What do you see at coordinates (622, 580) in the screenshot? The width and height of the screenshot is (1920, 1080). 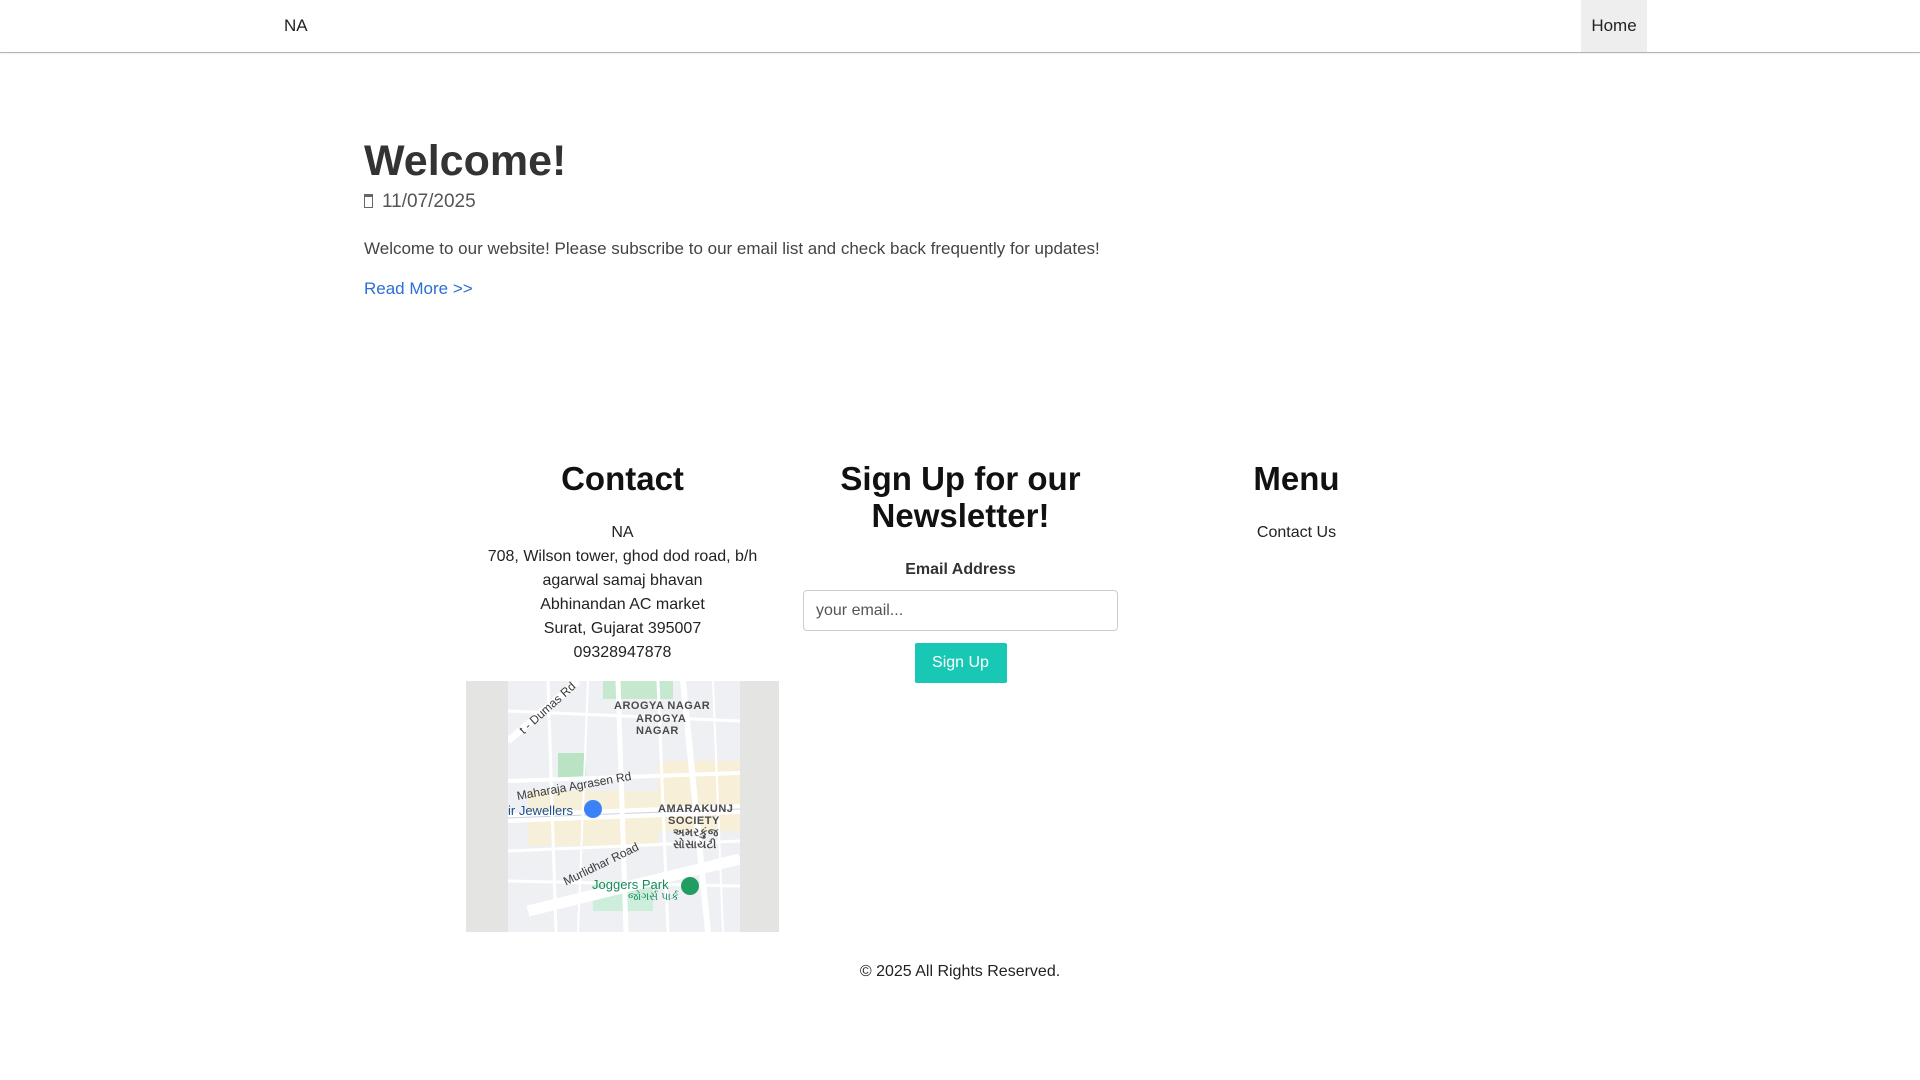 I see `contact-address-line: agarwal samaj bhavan` at bounding box center [622, 580].